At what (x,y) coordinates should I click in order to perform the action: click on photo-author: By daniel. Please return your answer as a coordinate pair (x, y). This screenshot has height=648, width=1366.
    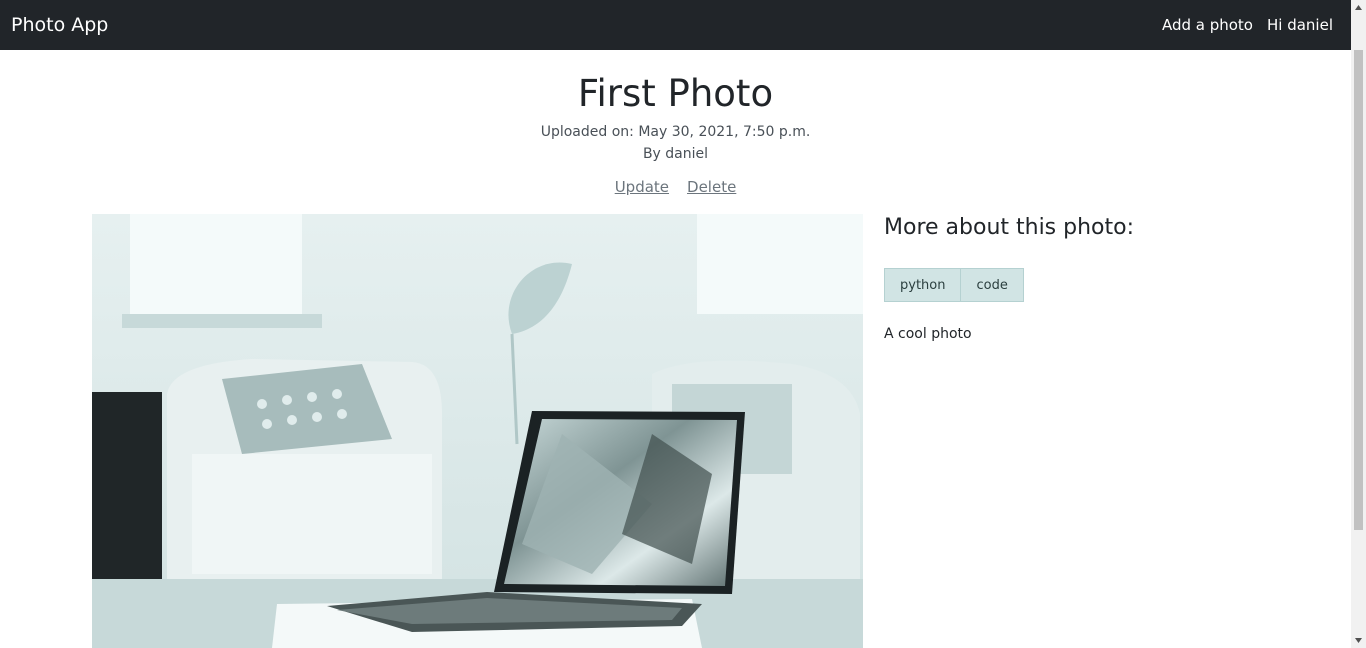
    Looking at the image, I should click on (675, 154).